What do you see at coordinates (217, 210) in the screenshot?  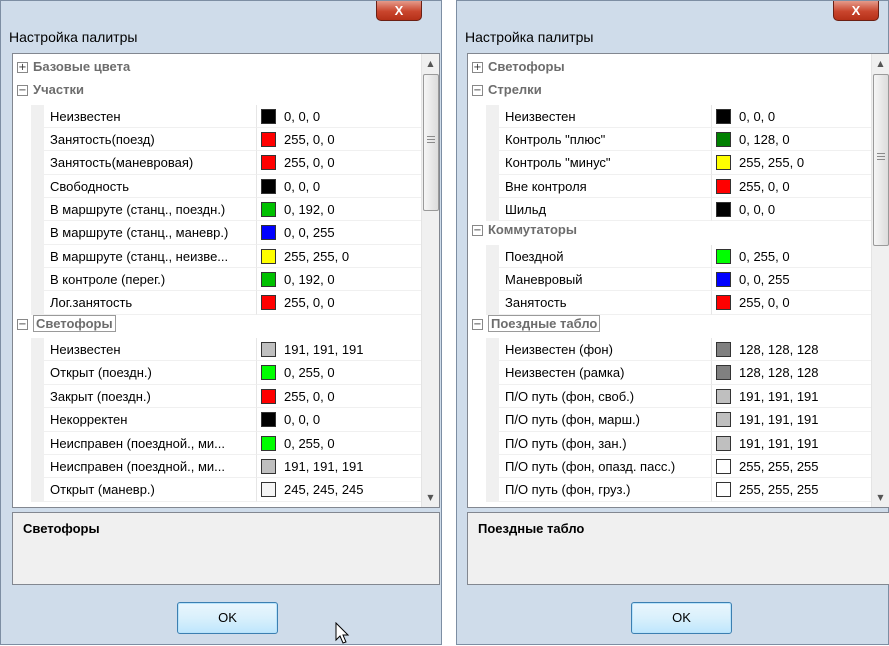 I see `property-row: В маршруте (станц., поездн.) 0, 192, 0` at bounding box center [217, 210].